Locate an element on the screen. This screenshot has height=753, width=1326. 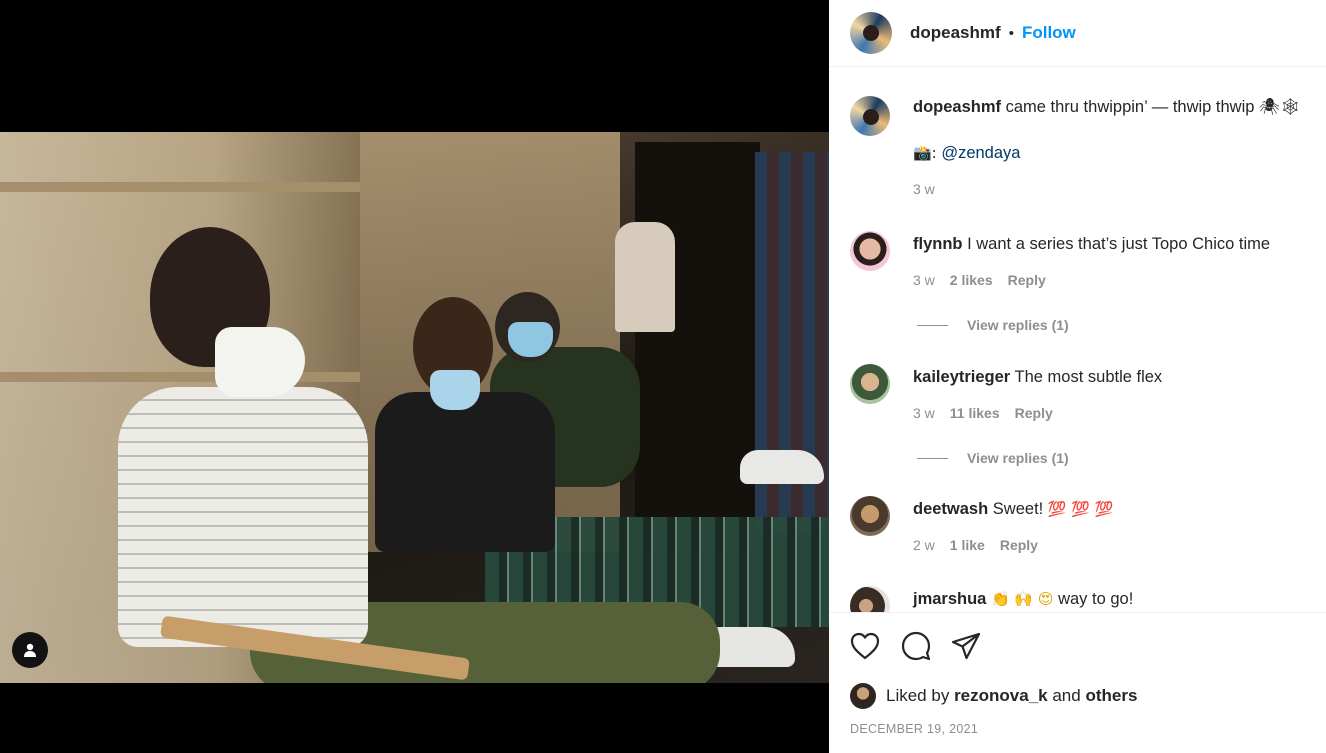
share-icon is located at coordinates (966, 646).